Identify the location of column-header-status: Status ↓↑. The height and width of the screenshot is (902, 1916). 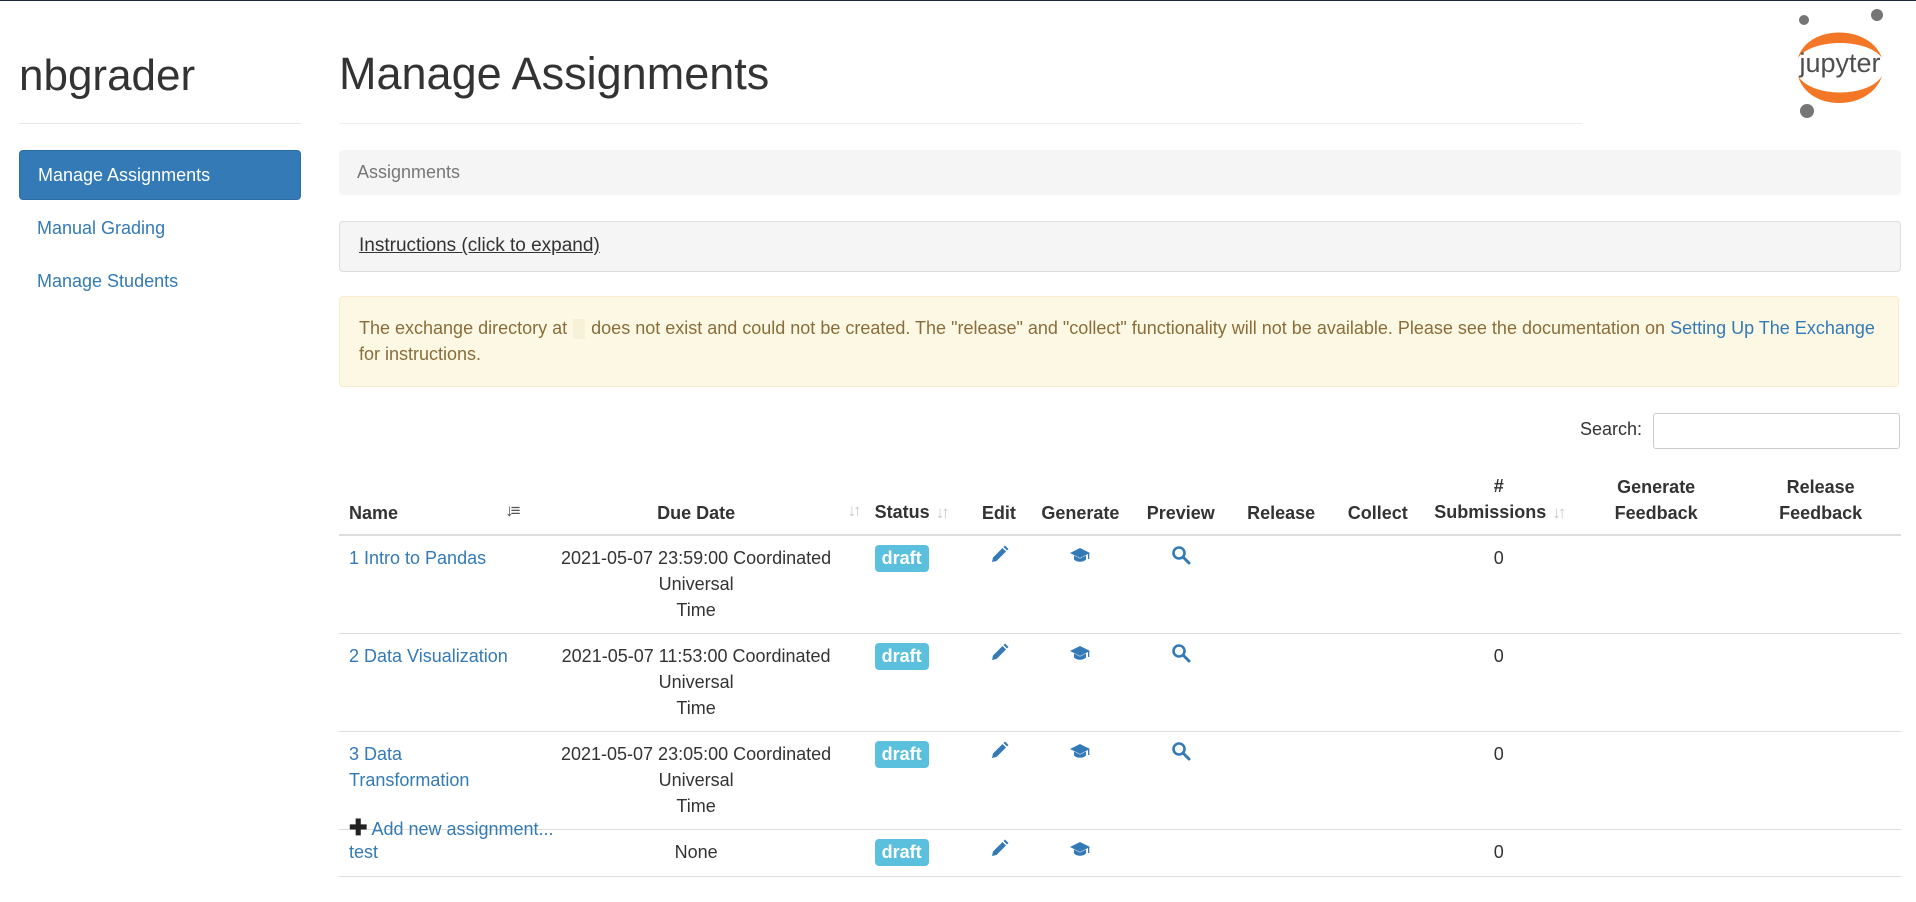
(917, 500).